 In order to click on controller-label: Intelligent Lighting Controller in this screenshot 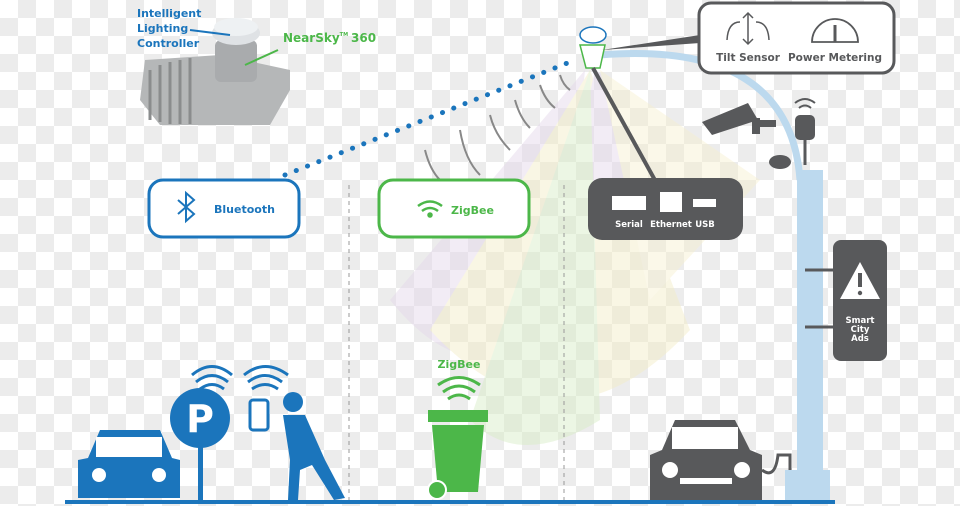, I will do `click(169, 28)`.